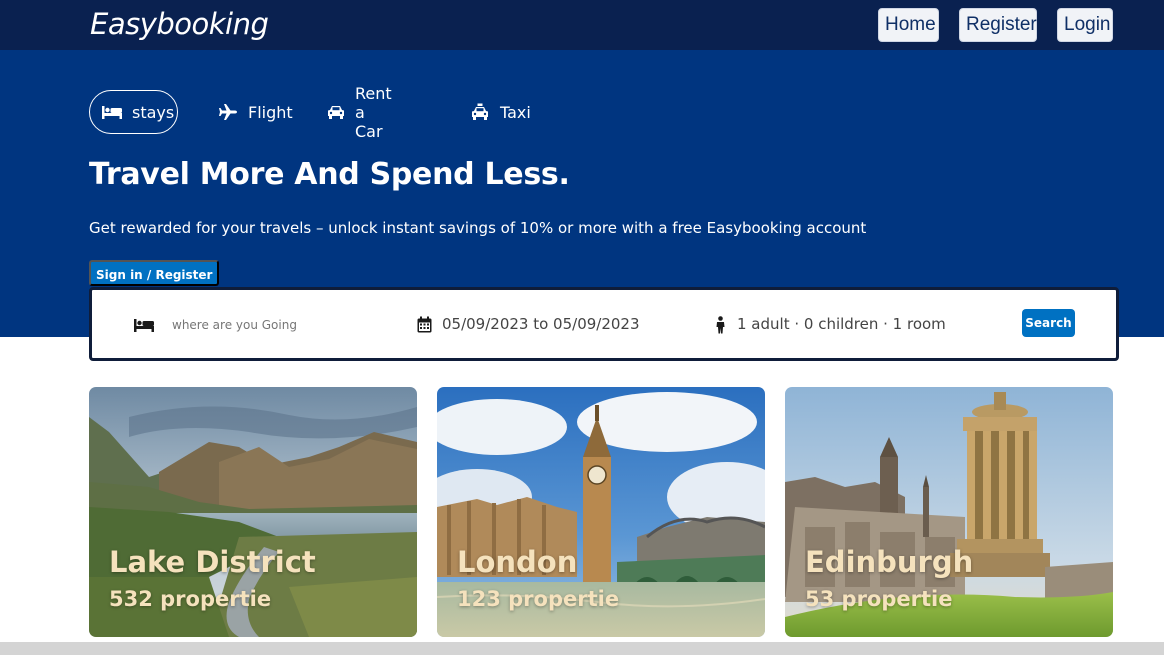 This screenshot has height=655, width=1164. What do you see at coordinates (517, 562) in the screenshot?
I see `destination-name: London` at bounding box center [517, 562].